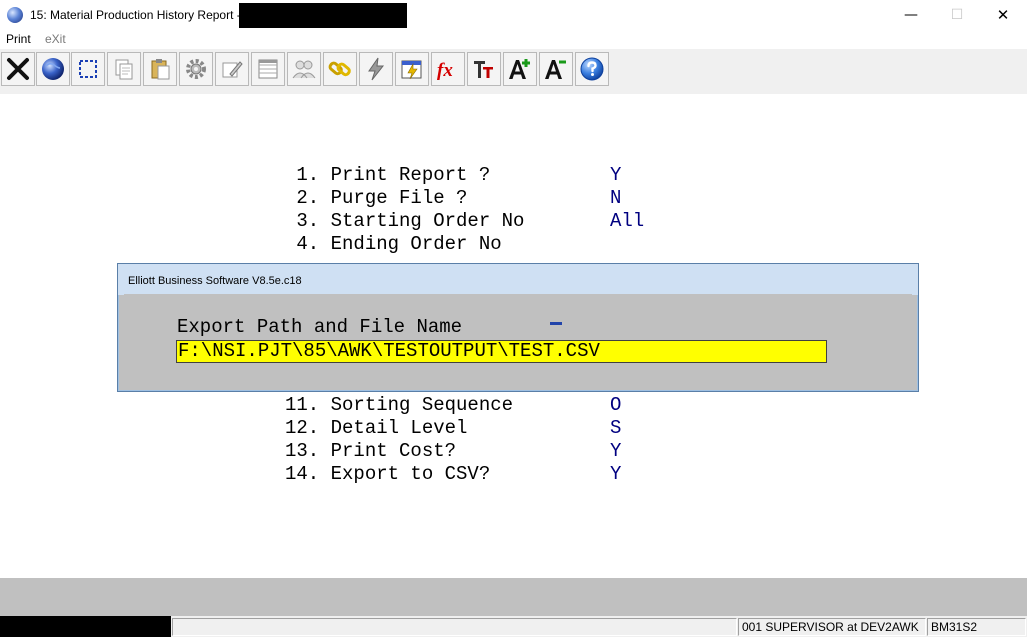  Describe the element at coordinates (85, 626) in the screenshot. I see `redacted-status-area` at that location.